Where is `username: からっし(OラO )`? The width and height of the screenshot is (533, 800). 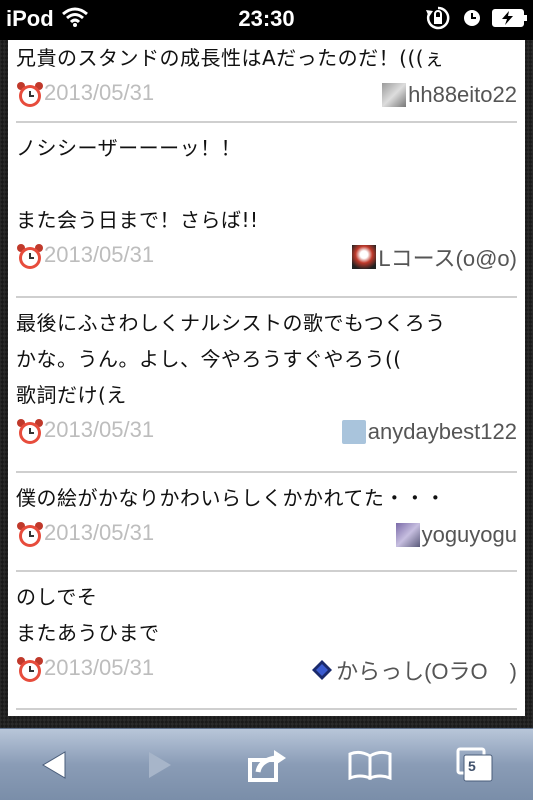
username: からっし(OラO ) is located at coordinates (426, 670).